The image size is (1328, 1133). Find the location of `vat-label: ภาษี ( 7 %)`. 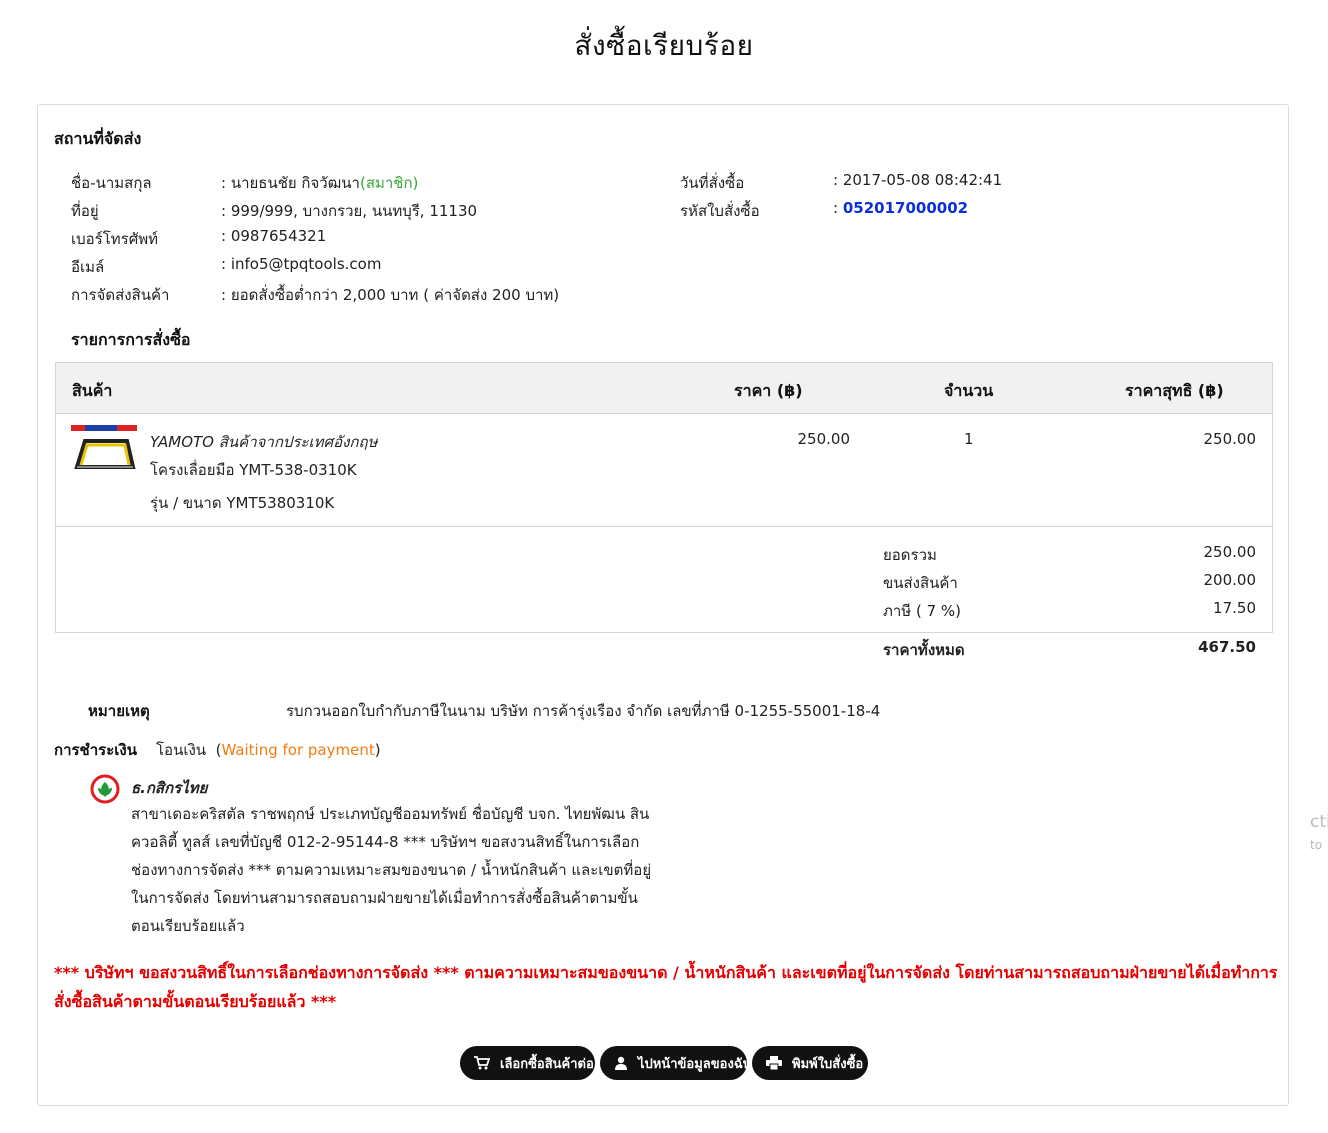

vat-label: ภาษี ( 7 %) is located at coordinates (922, 611).